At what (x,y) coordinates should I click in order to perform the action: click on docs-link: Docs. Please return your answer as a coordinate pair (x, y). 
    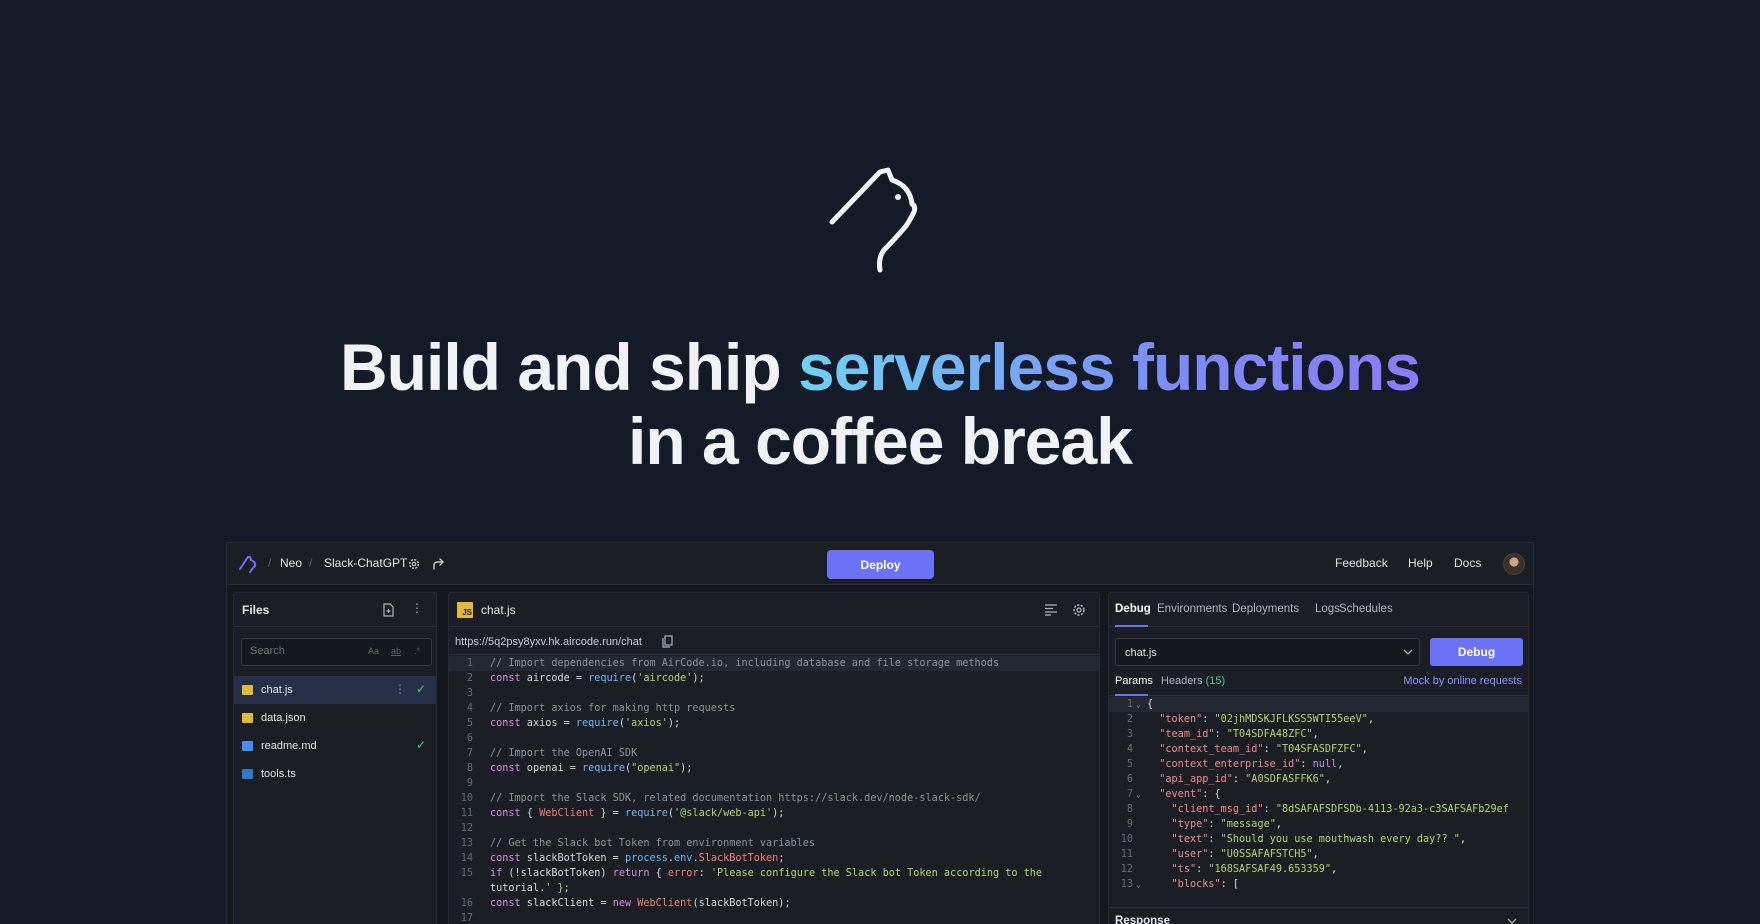
    Looking at the image, I should click on (1467, 563).